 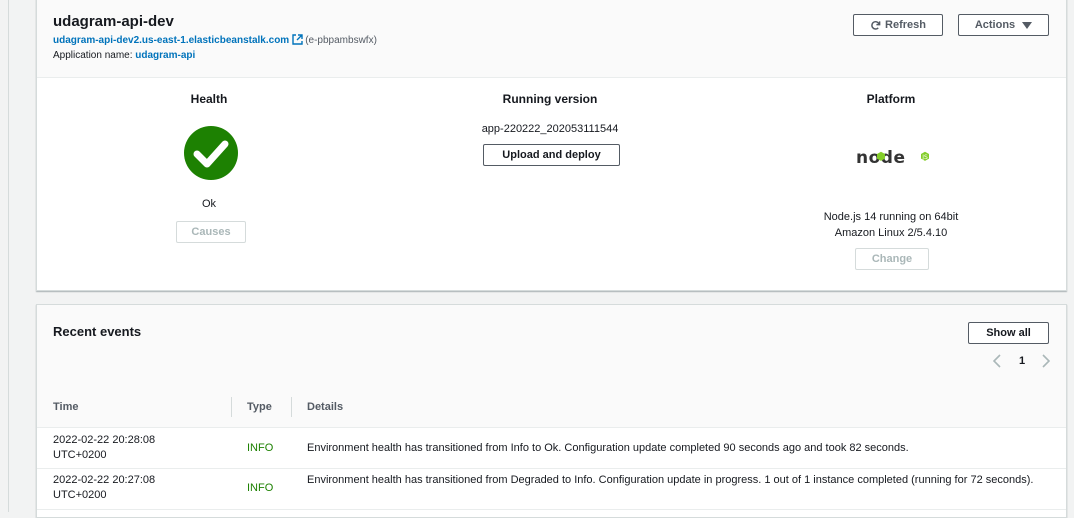 I want to click on external-link-icon, so click(x=297, y=41).